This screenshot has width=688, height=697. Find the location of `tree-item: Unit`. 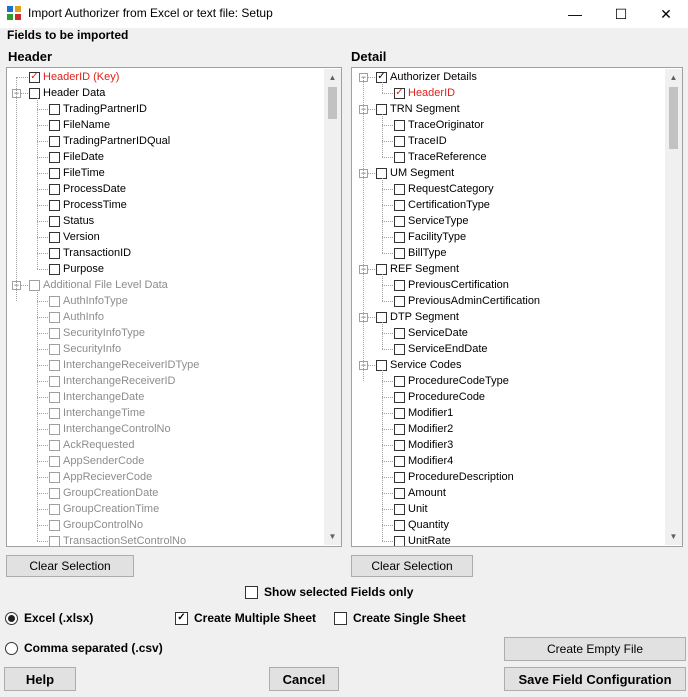

tree-item: Unit is located at coordinates (411, 509).